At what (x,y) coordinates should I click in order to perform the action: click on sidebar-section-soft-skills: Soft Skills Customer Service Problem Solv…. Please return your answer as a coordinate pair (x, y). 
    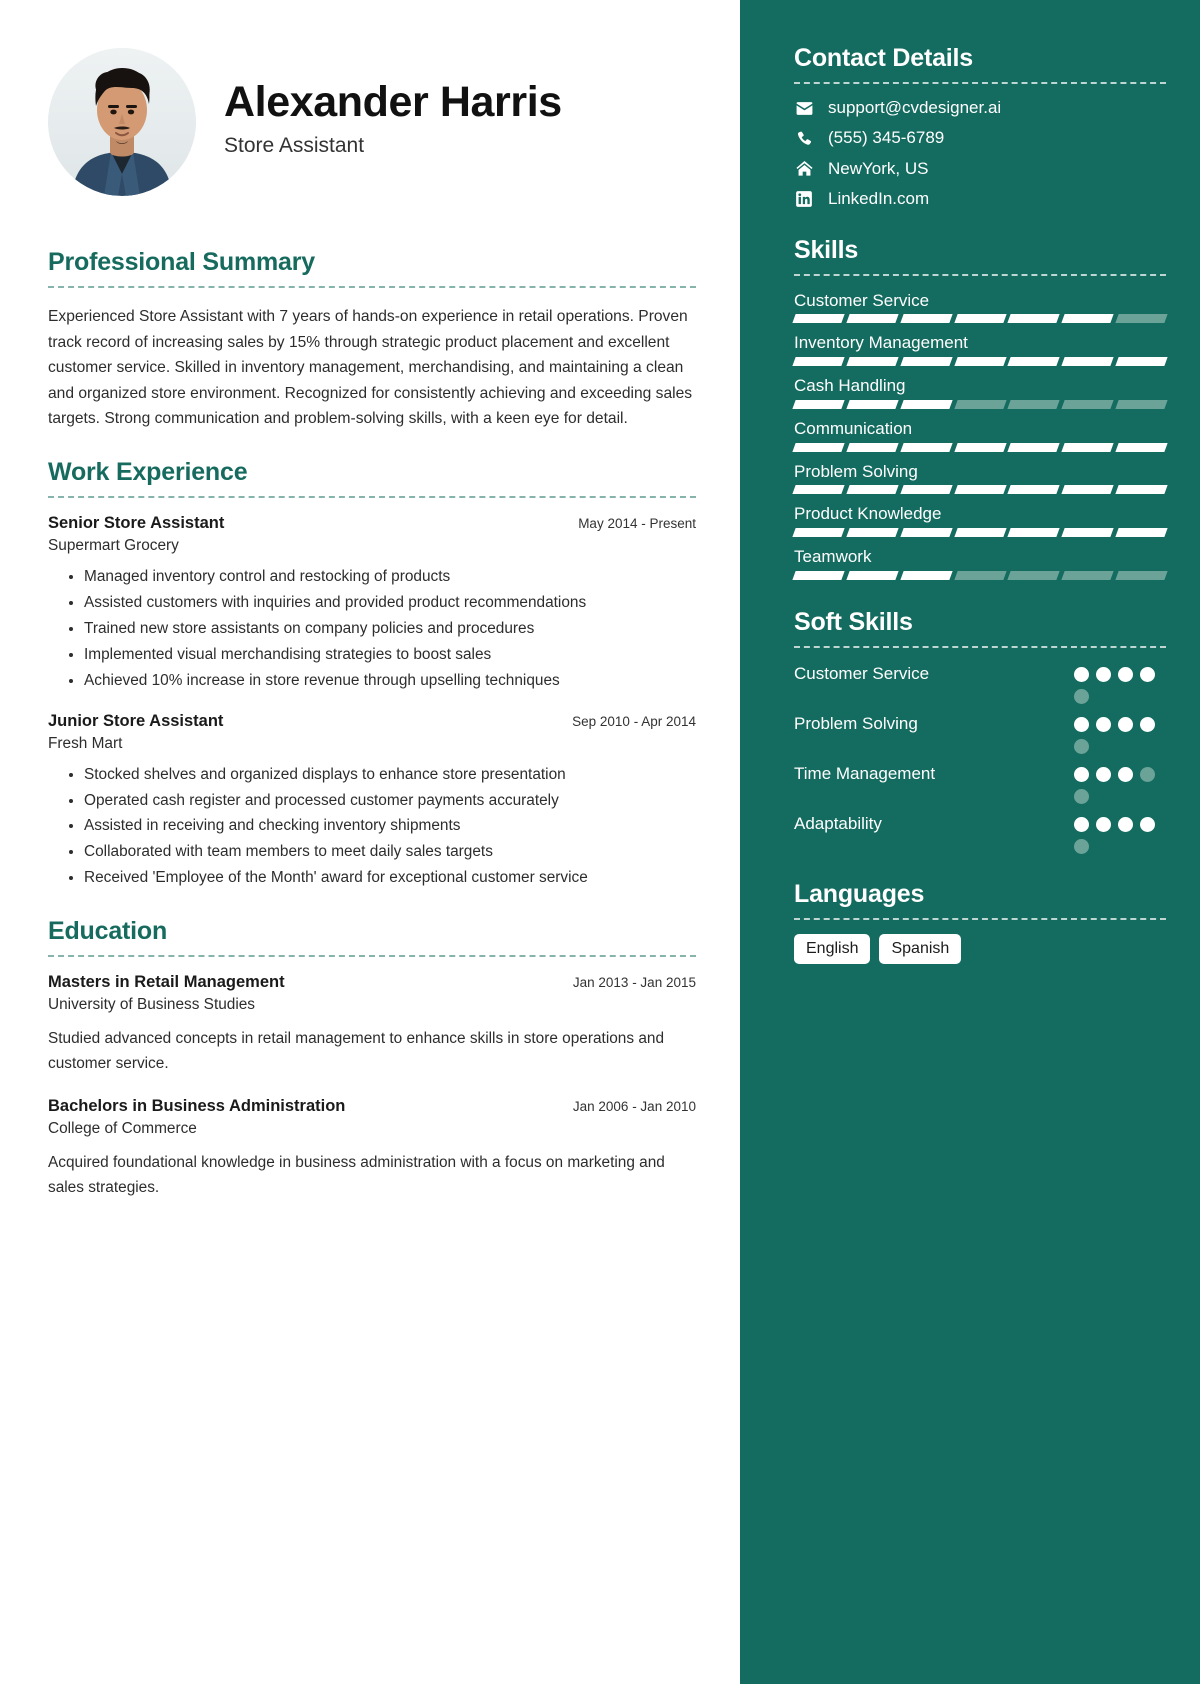
    Looking at the image, I should click on (980, 731).